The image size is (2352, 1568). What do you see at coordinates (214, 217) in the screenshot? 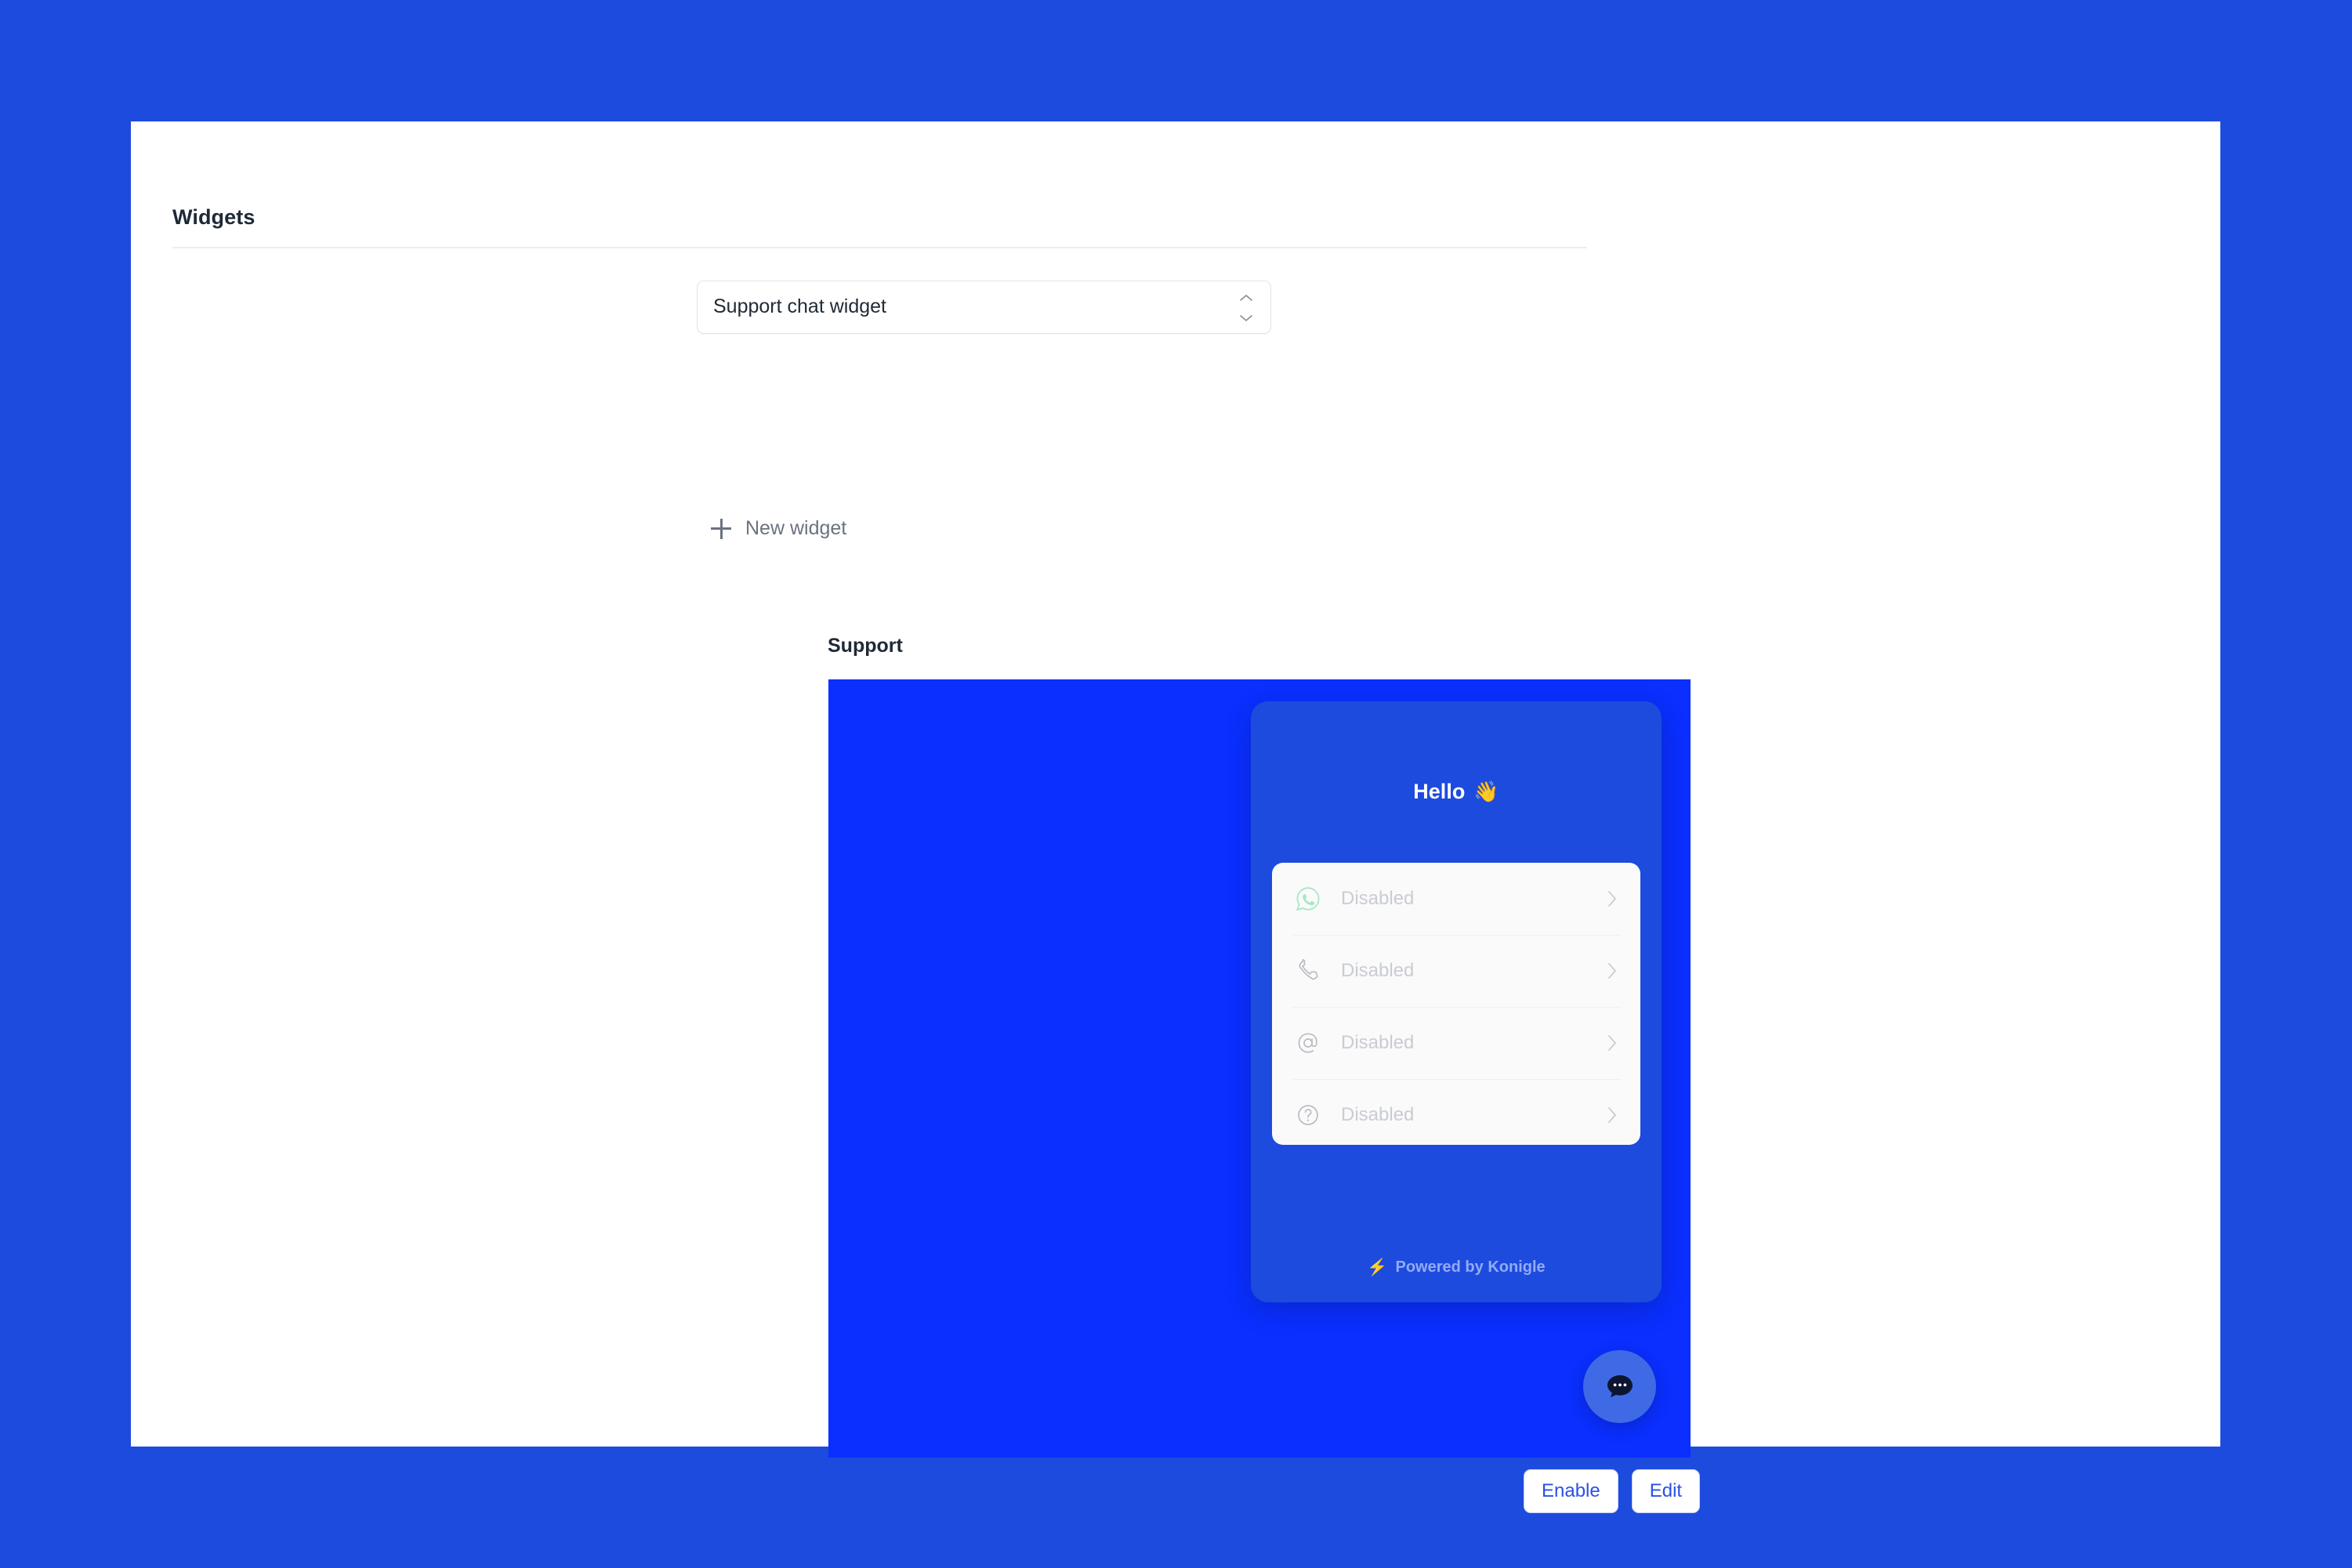
I see `page-title: Widgets` at bounding box center [214, 217].